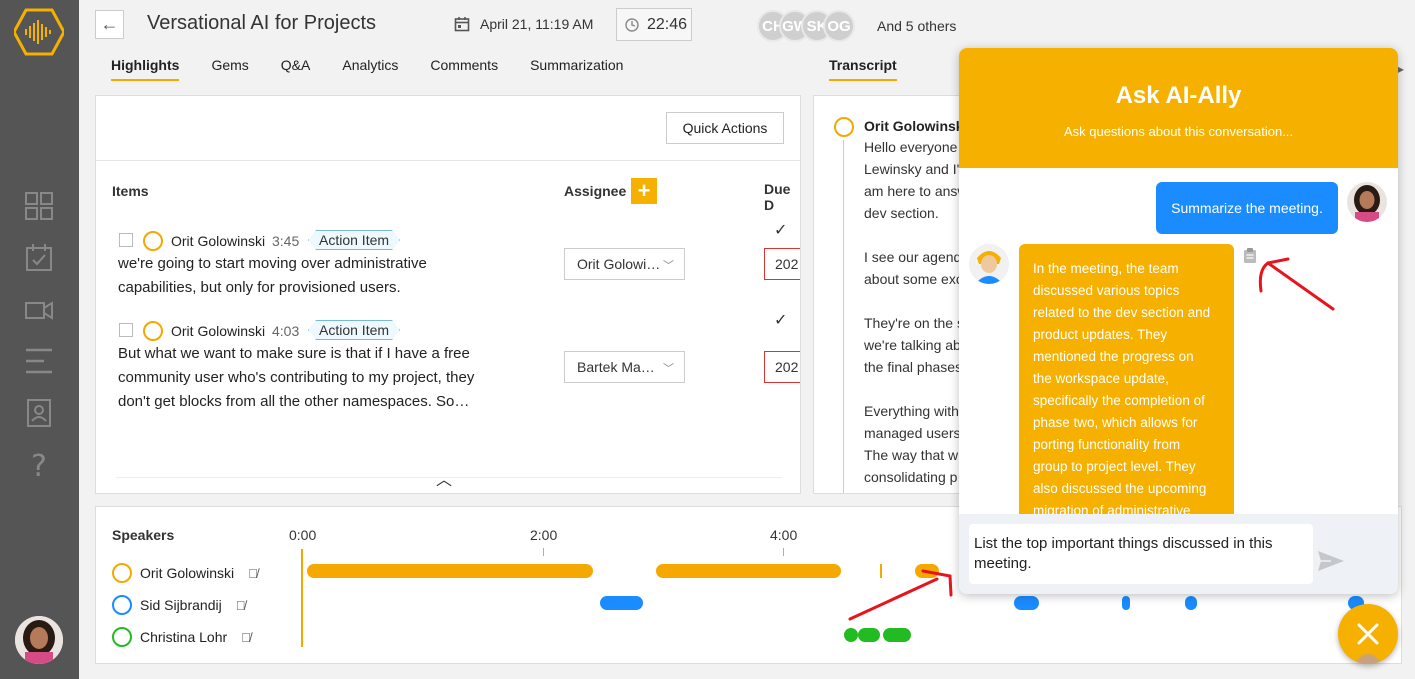  I want to click on clock-icon, so click(632, 24).